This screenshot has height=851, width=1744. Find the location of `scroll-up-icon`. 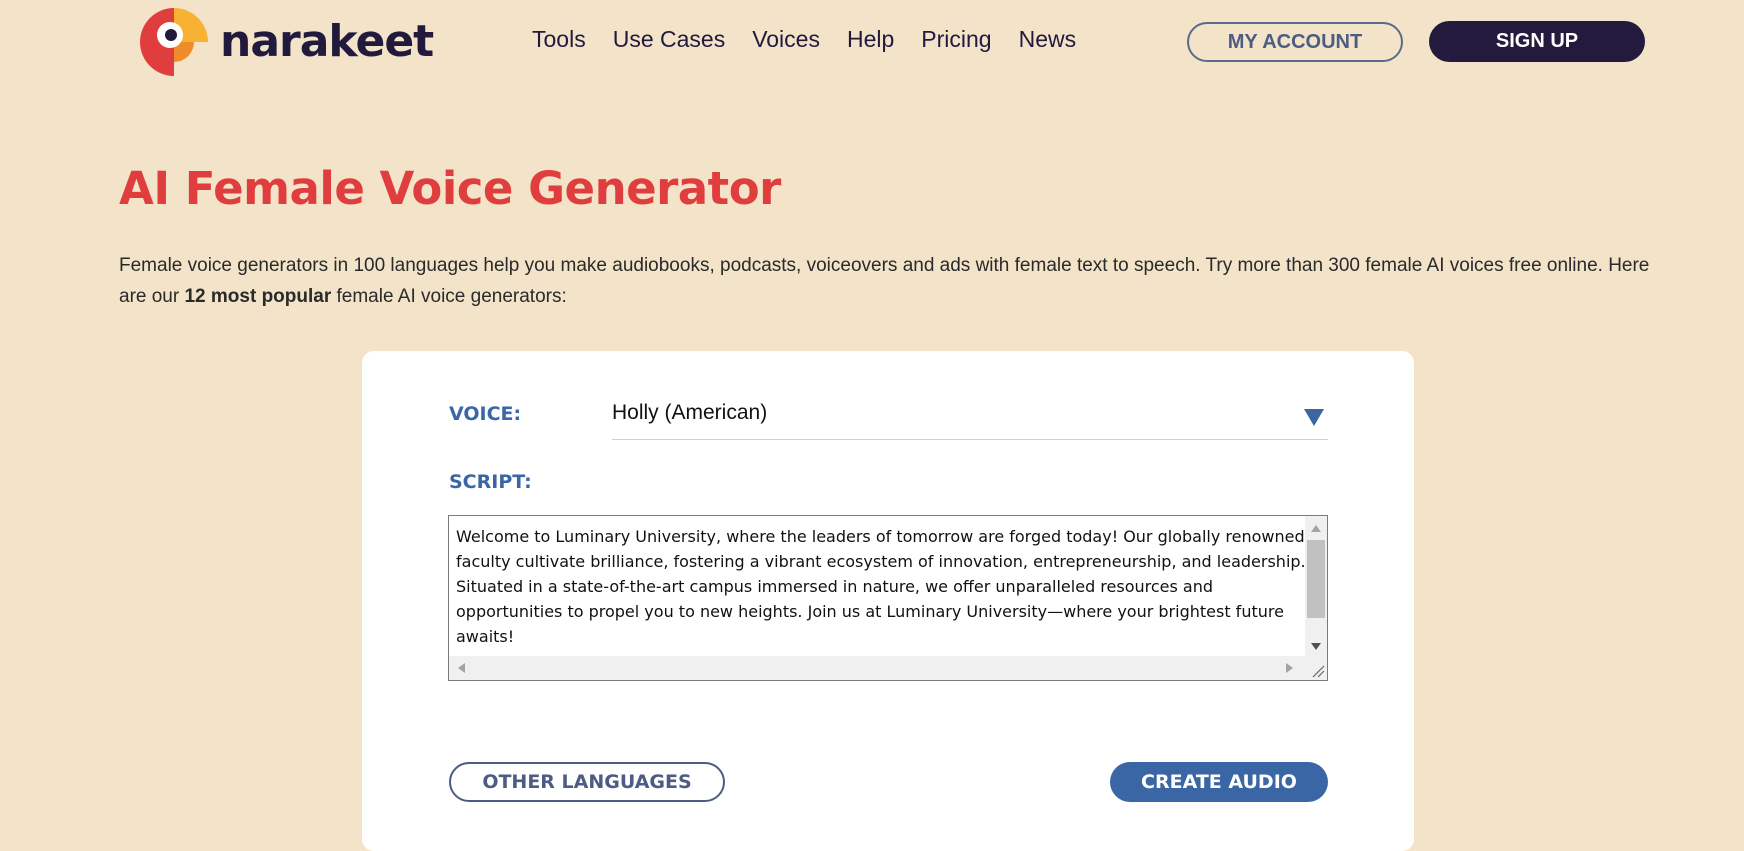

scroll-up-icon is located at coordinates (1316, 528).